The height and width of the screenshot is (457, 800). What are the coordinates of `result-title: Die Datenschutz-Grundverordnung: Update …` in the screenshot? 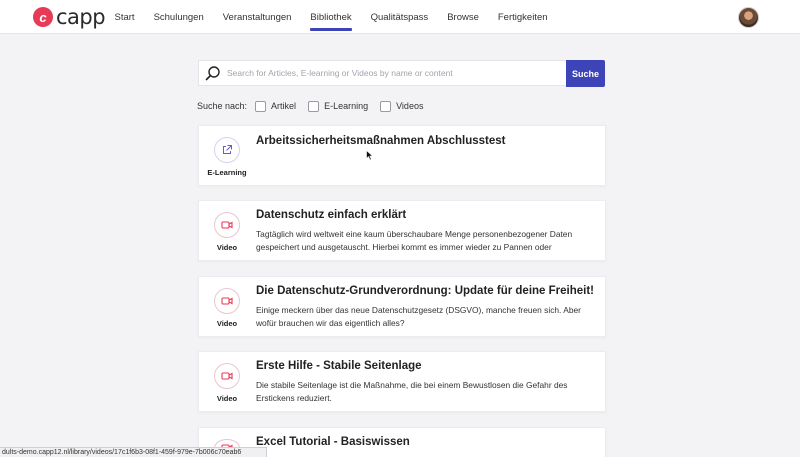 It's located at (425, 291).